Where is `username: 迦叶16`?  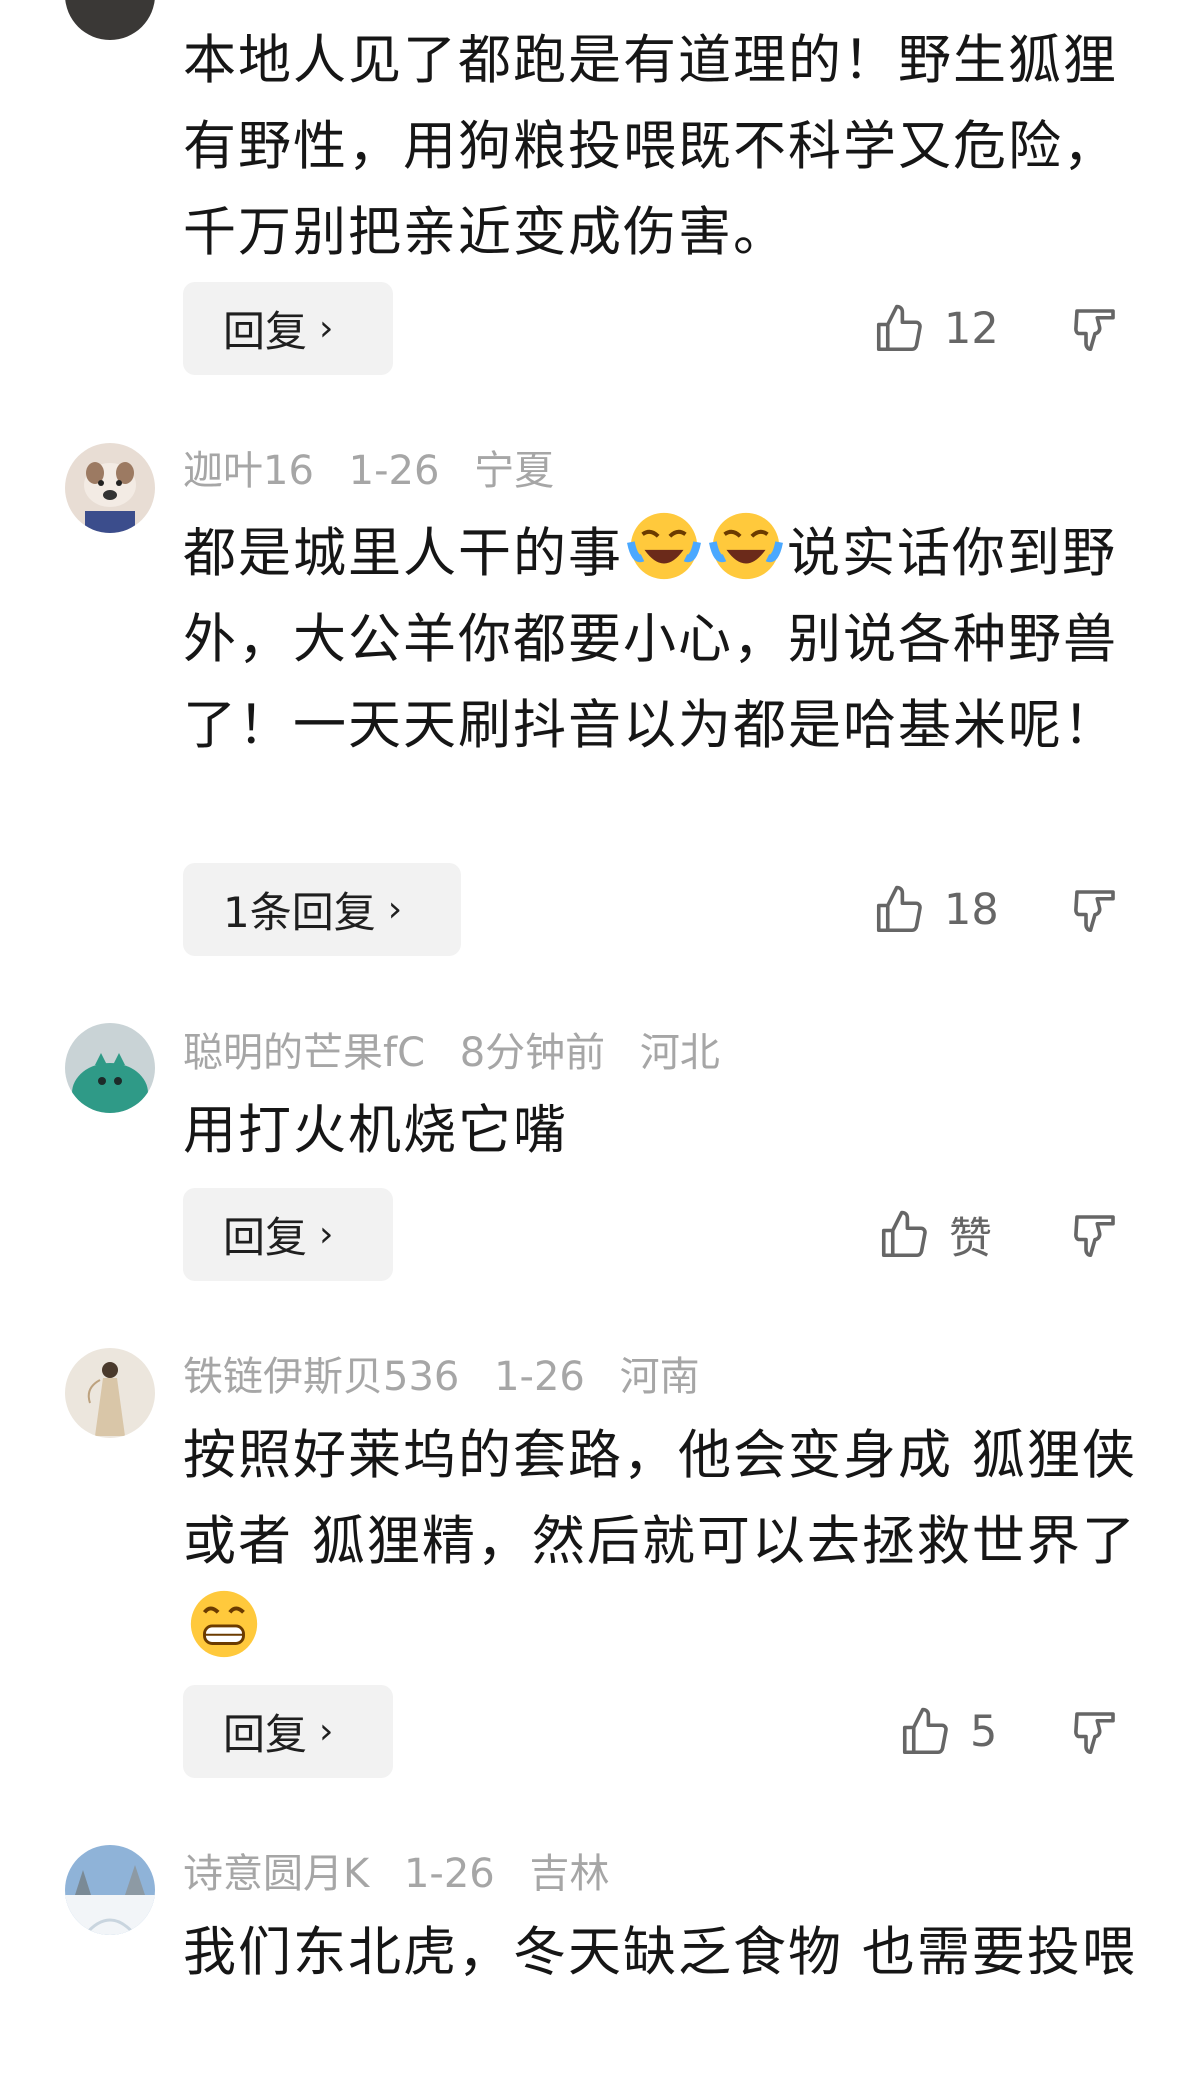 username: 迦叶16 is located at coordinates (248, 471).